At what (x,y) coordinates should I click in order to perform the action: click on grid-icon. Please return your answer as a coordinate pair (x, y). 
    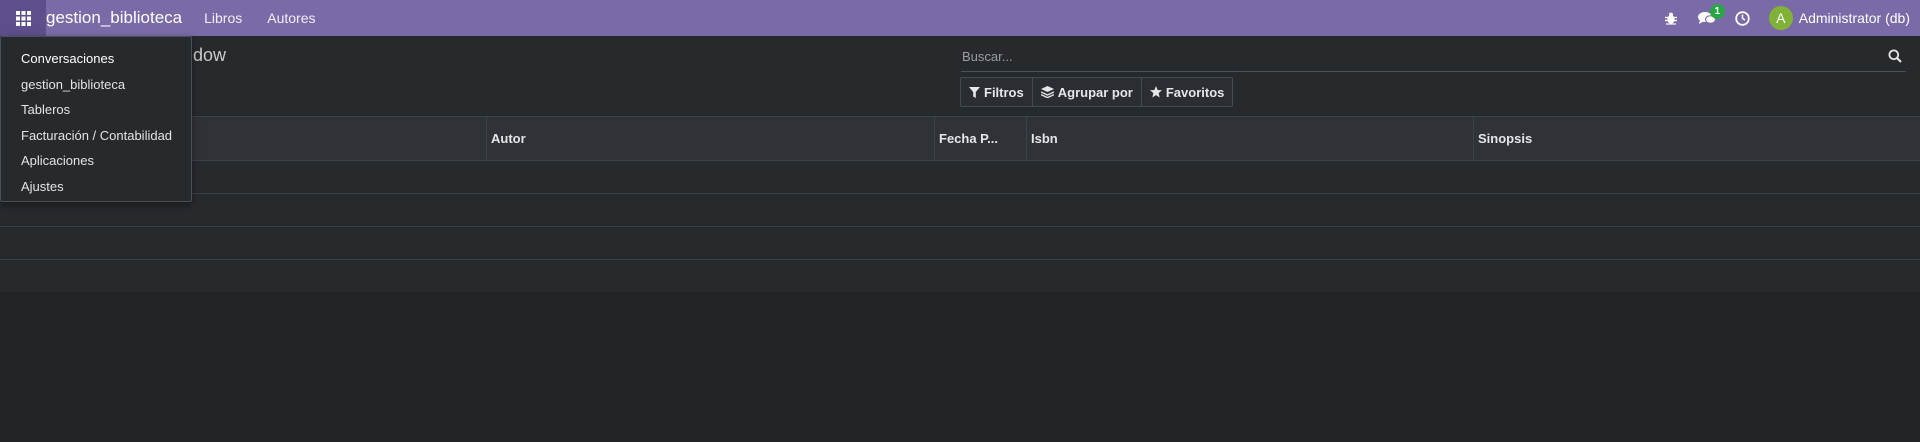
    Looking at the image, I should click on (23, 18).